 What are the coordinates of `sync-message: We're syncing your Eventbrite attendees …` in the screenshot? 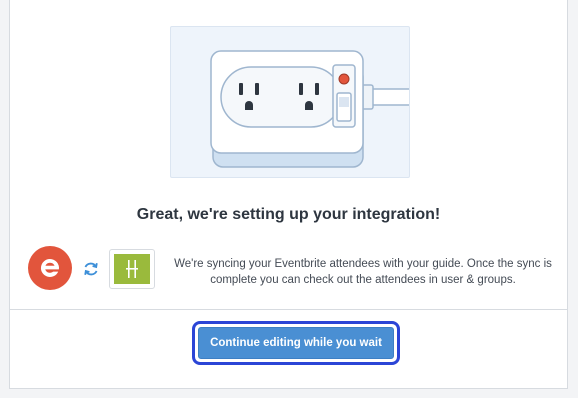 It's located at (363, 272).